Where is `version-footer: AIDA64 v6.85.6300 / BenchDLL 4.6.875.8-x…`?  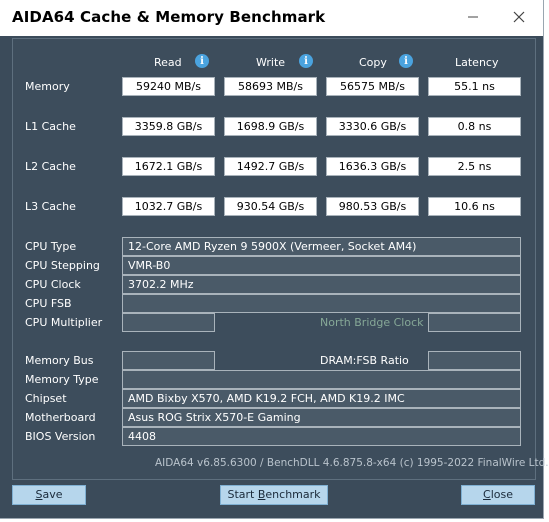
version-footer: AIDA64 v6.85.6300 / BenchDLL 4.6.875.8-x… is located at coordinates (352, 463).